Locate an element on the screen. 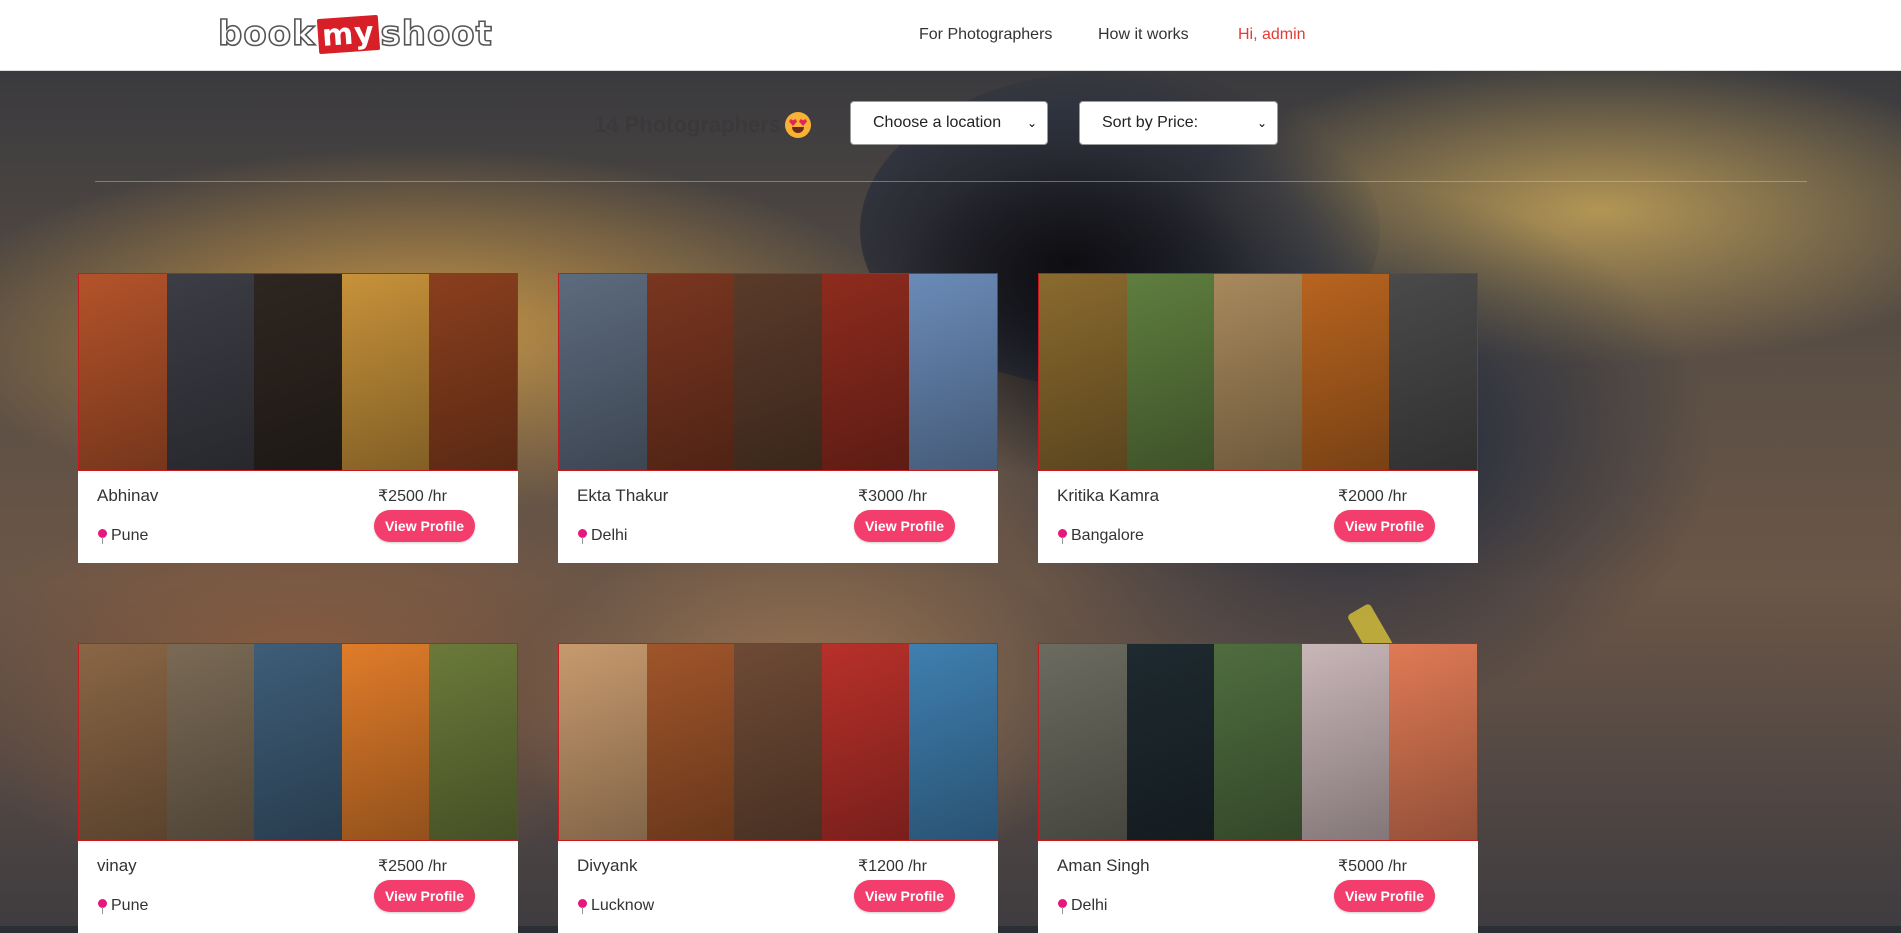 The image size is (1901, 933). photographer-card: Ekta Thakur ₹3000 /hr Delhi View Profile is located at coordinates (778, 418).